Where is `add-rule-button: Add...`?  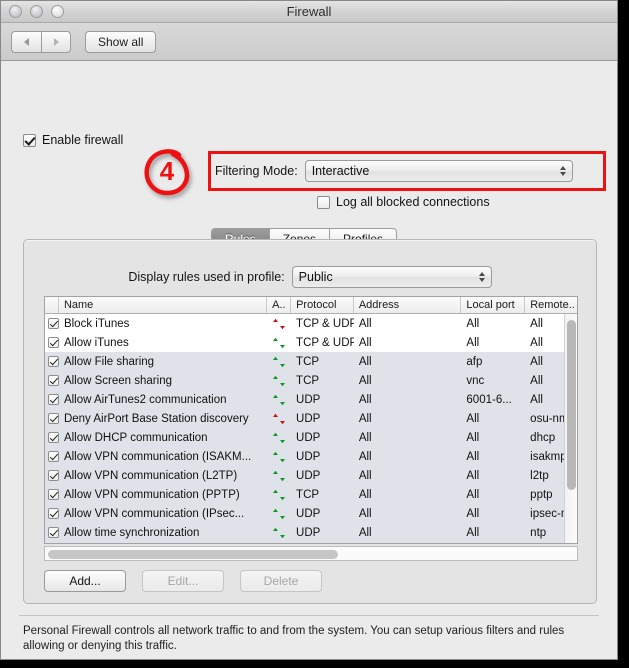 add-rule-button: Add... is located at coordinates (85, 581).